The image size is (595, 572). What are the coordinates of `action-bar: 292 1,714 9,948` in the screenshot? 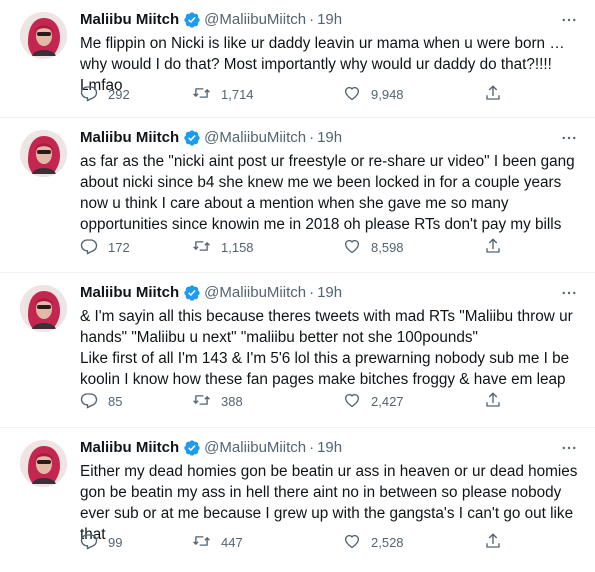 It's located at (292, 94).